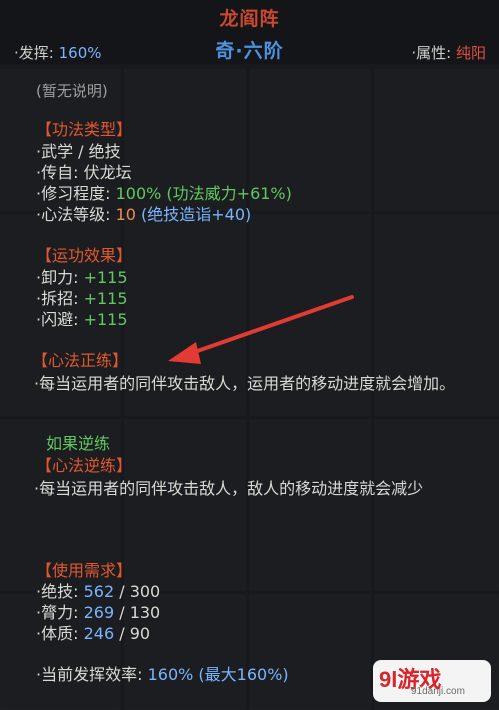 Image resolution: width=499 pixels, height=710 pixels. Describe the element at coordinates (261, 329) in the screenshot. I see `red-arrow-annotation` at that location.